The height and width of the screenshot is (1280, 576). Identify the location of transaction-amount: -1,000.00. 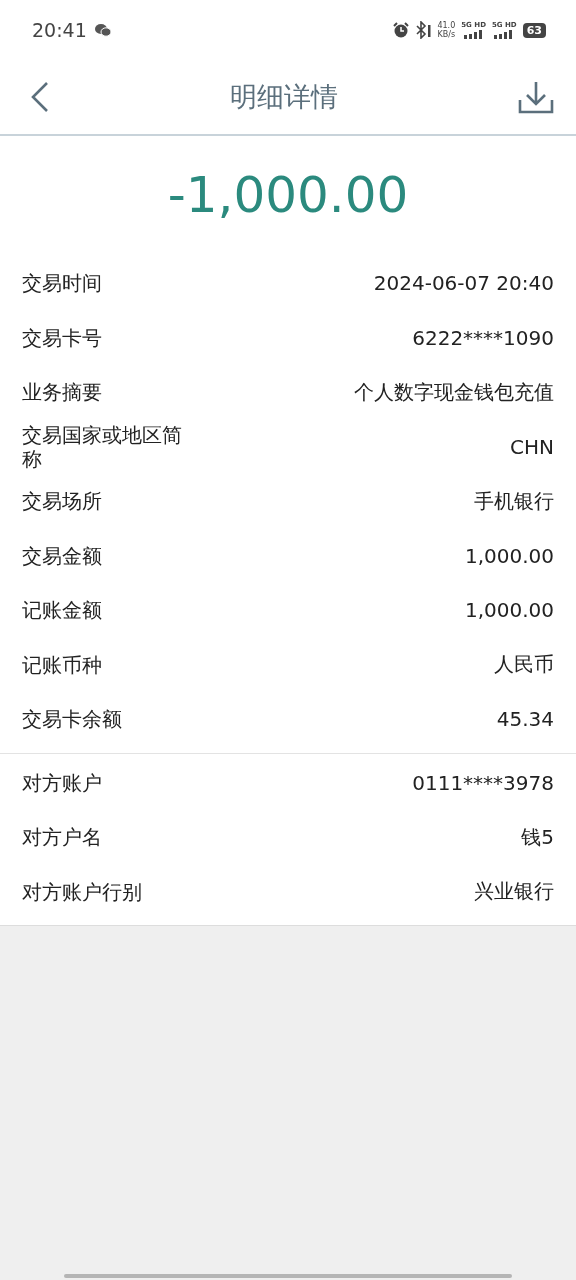
(288, 195).